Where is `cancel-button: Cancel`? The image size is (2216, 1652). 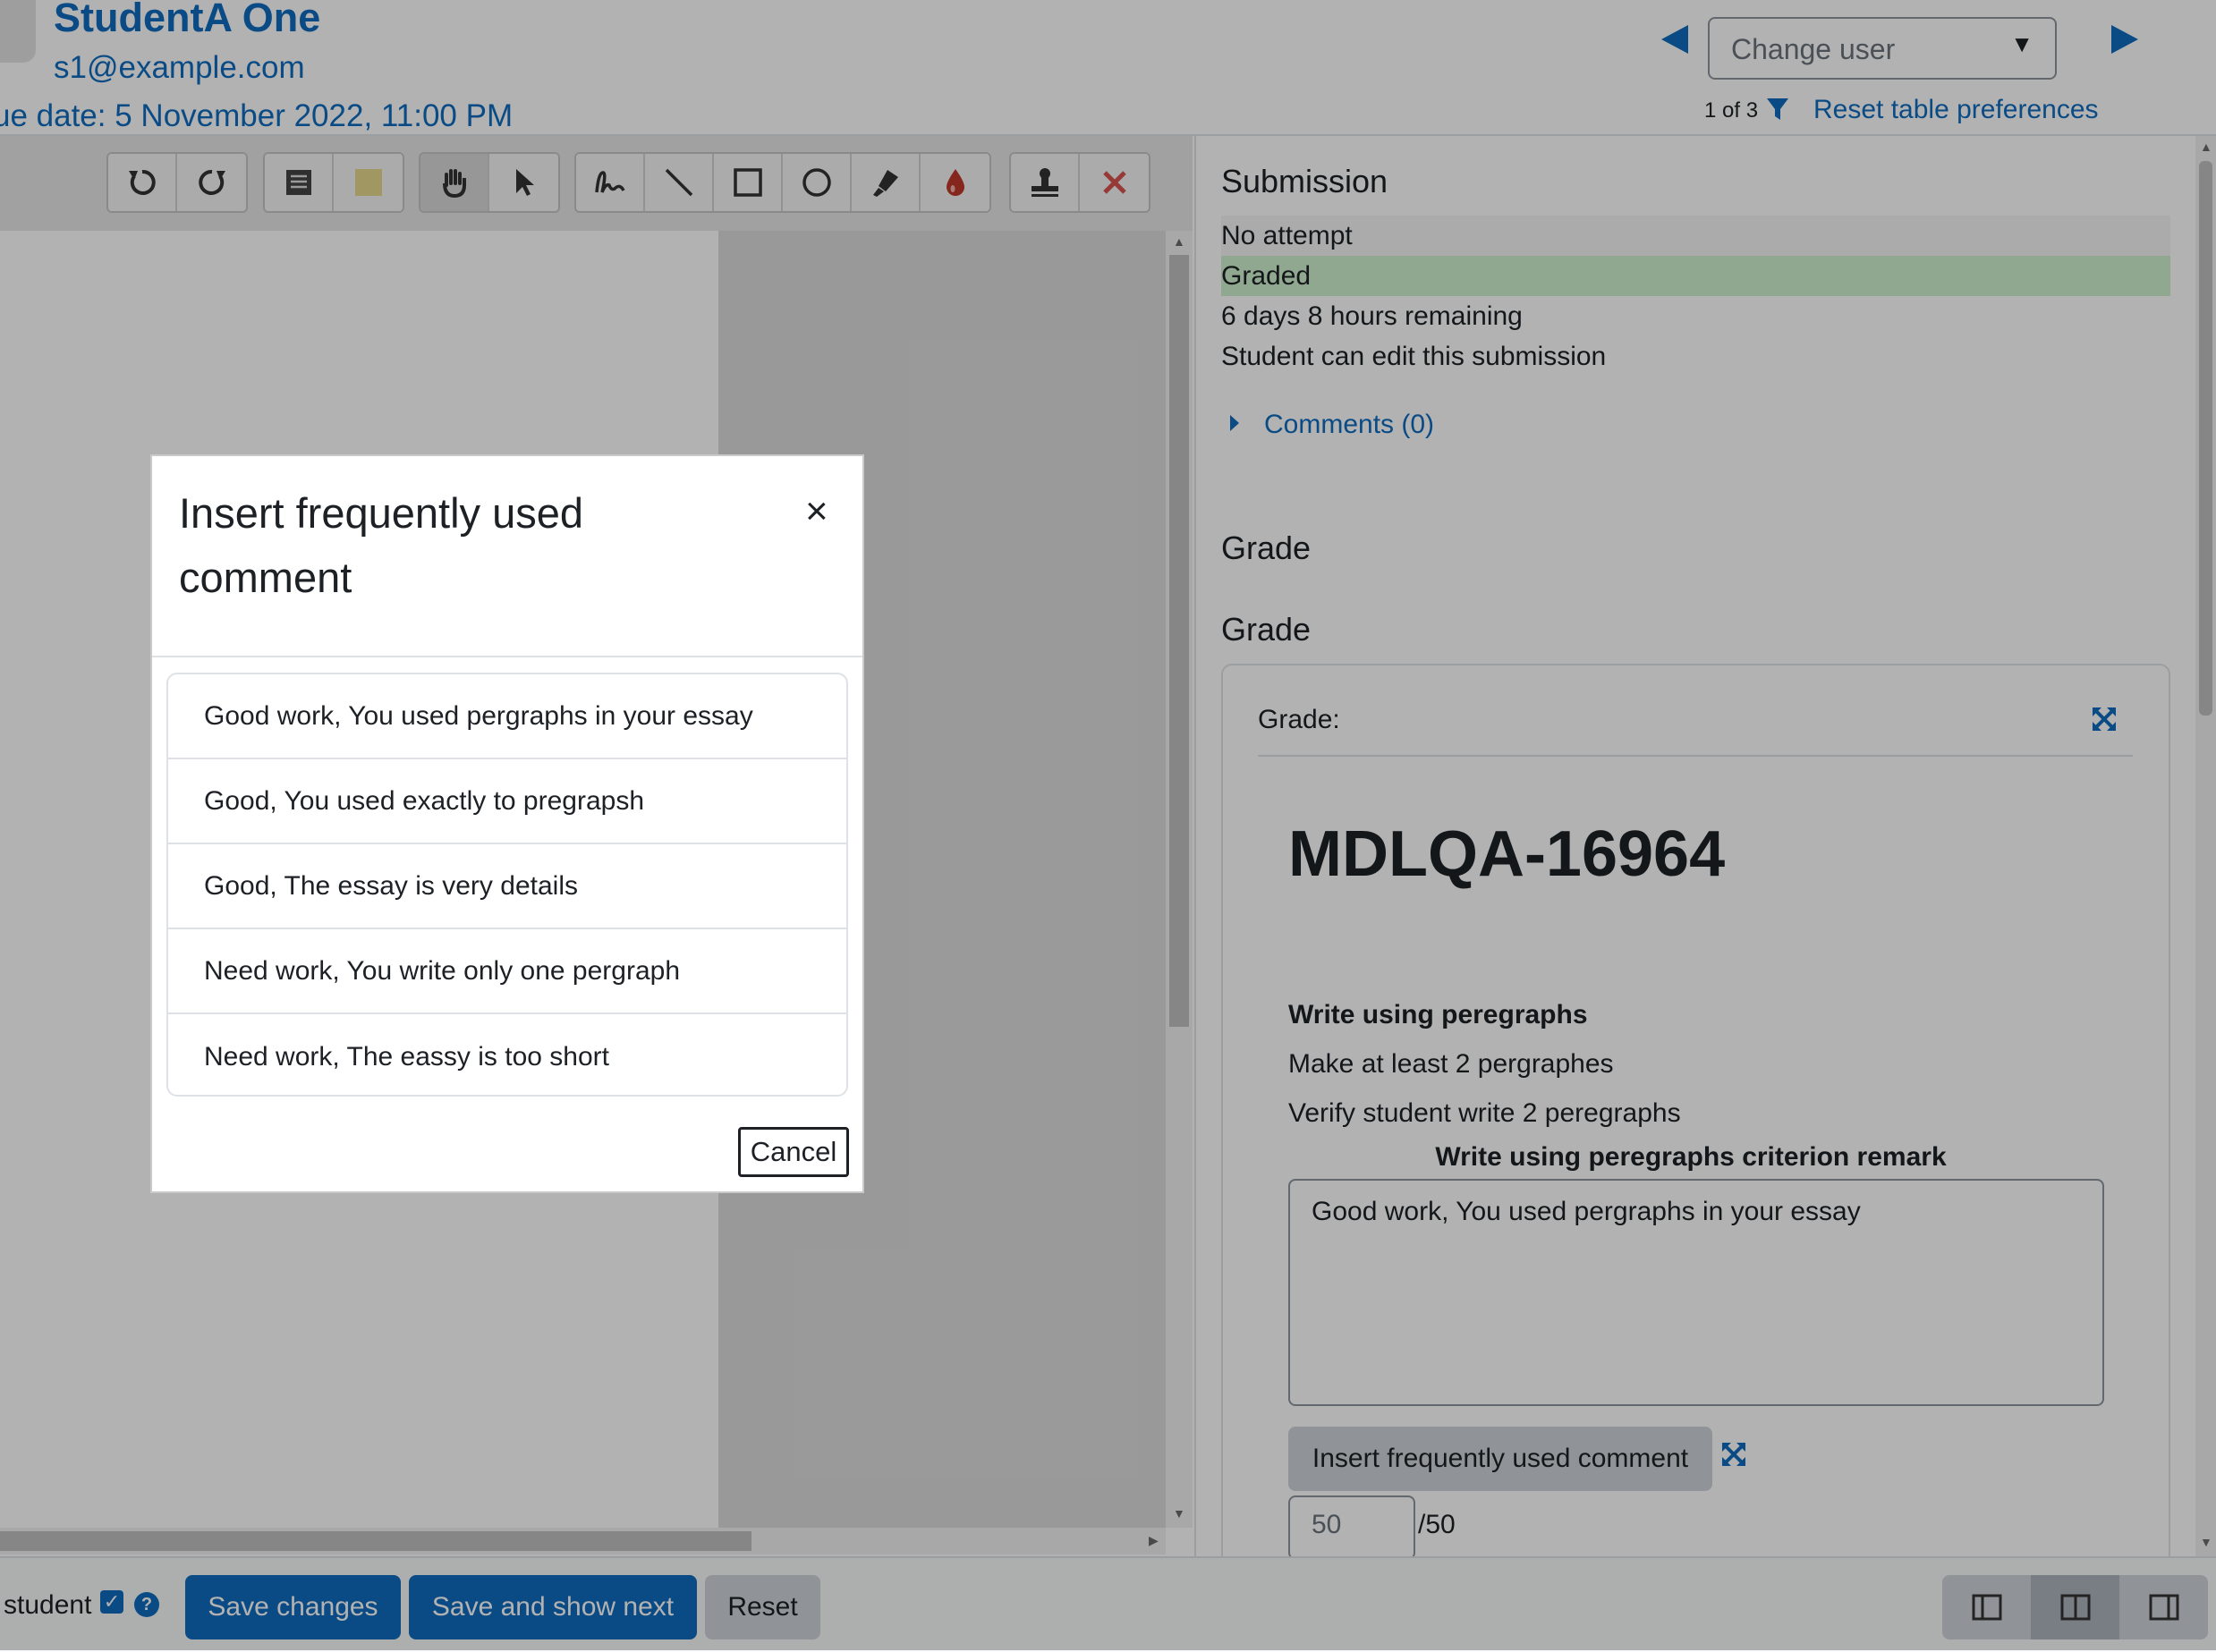 cancel-button: Cancel is located at coordinates (793, 1152).